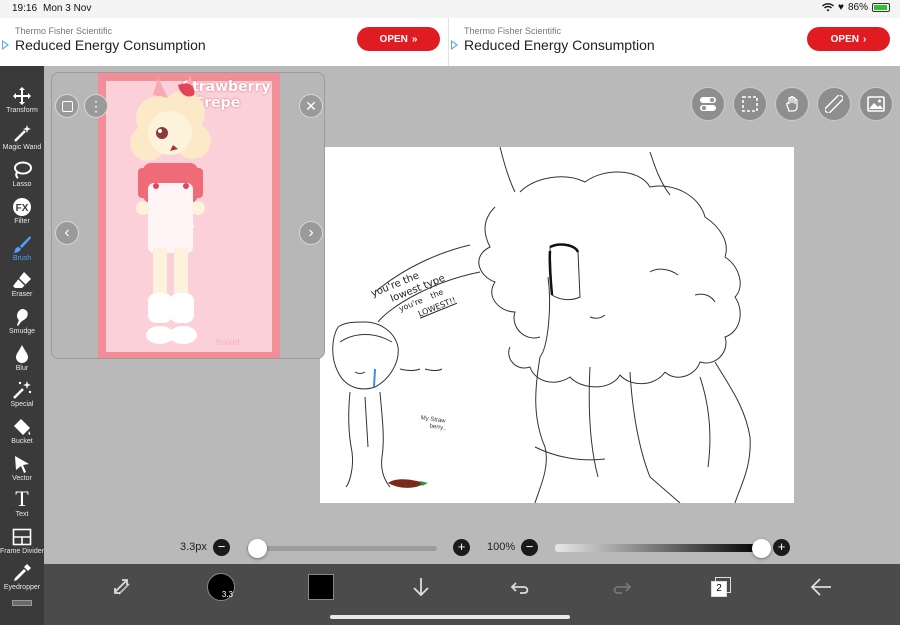 The width and height of the screenshot is (900, 625). I want to click on undo-icon, so click(519, 588).